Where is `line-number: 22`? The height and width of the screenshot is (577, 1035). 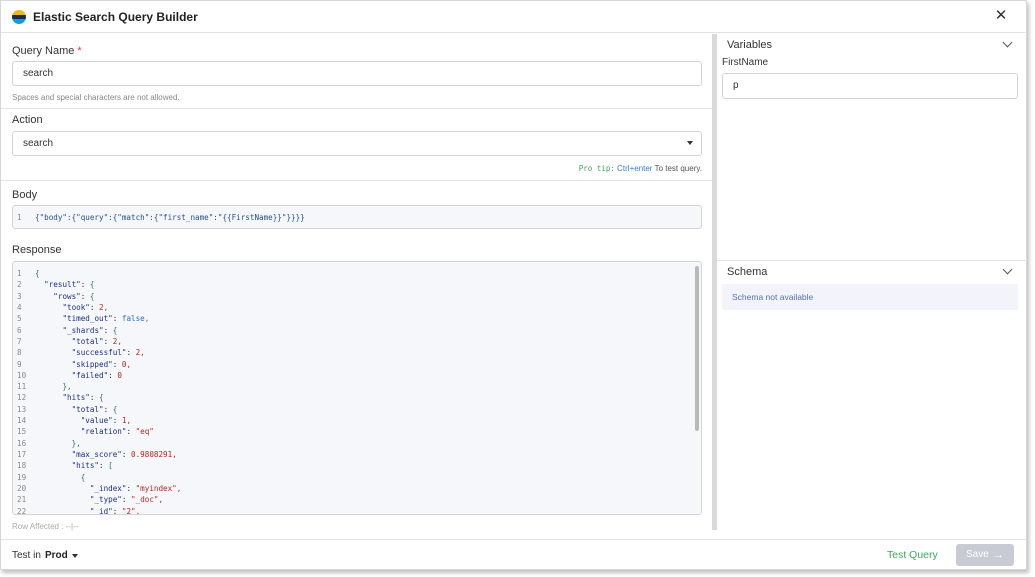 line-number: 22 is located at coordinates (22, 510).